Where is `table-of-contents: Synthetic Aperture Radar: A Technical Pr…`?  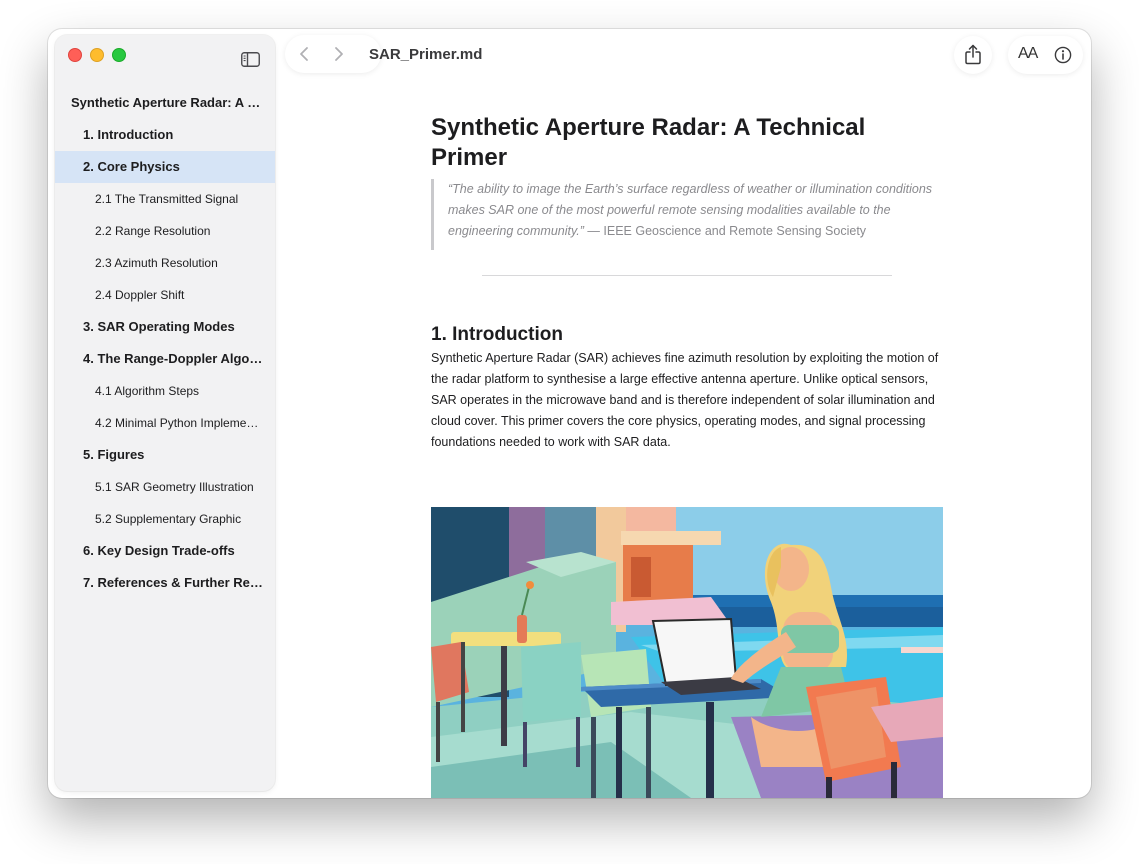
table-of-contents: Synthetic Aperture Radar: A Technical Pr… is located at coordinates (165, 343).